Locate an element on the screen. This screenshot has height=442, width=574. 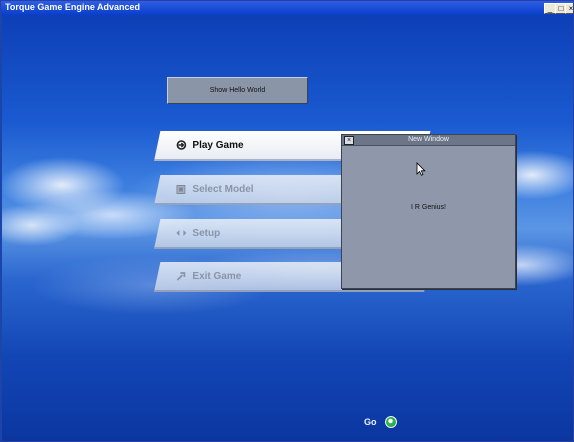
exit-icon is located at coordinates (180, 276).